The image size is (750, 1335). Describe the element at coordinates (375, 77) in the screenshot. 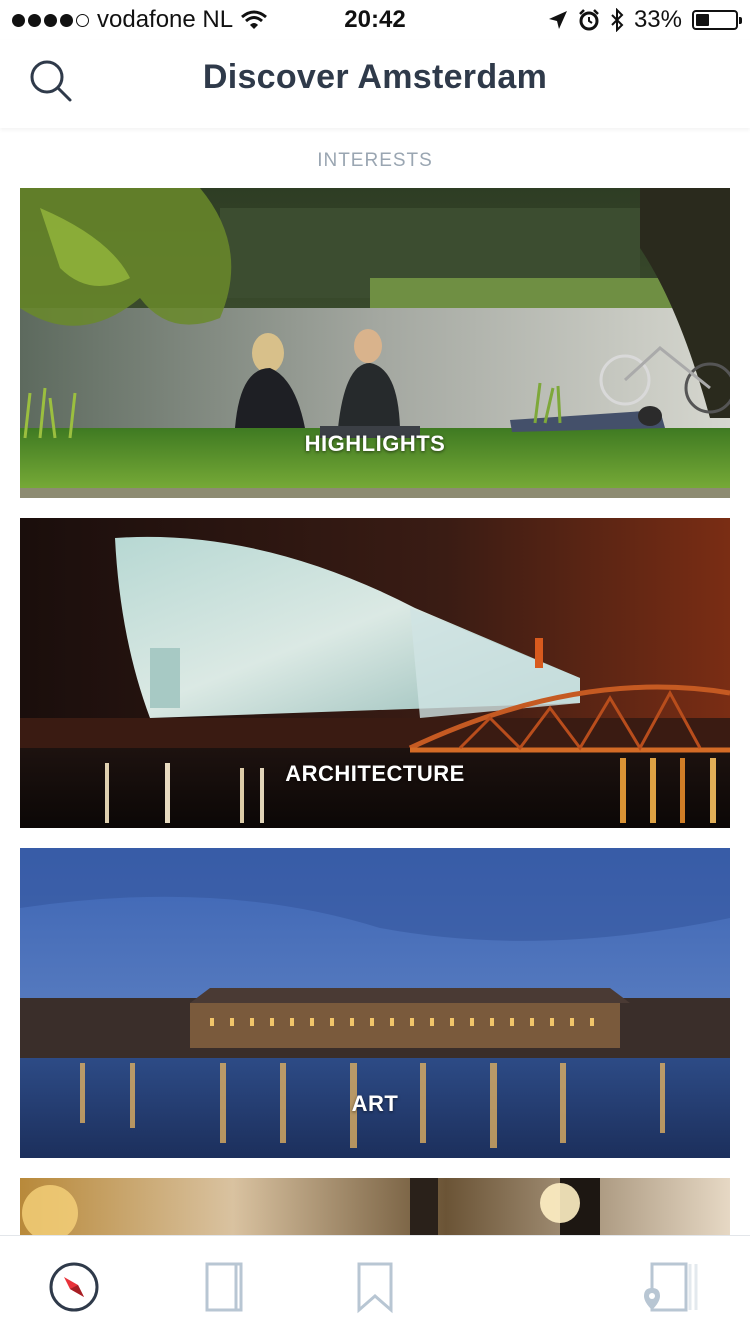

I see `page-title: Discover Amsterdam` at that location.